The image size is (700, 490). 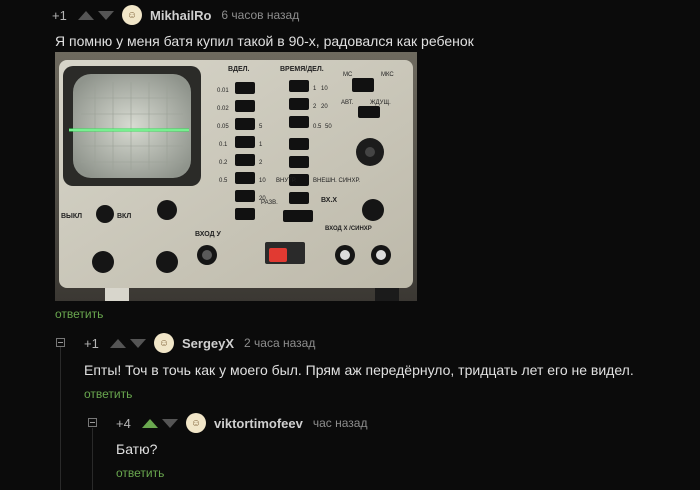 What do you see at coordinates (380, 103) in the screenshot?
I see `panel-label: ЖДУЩ.` at bounding box center [380, 103].